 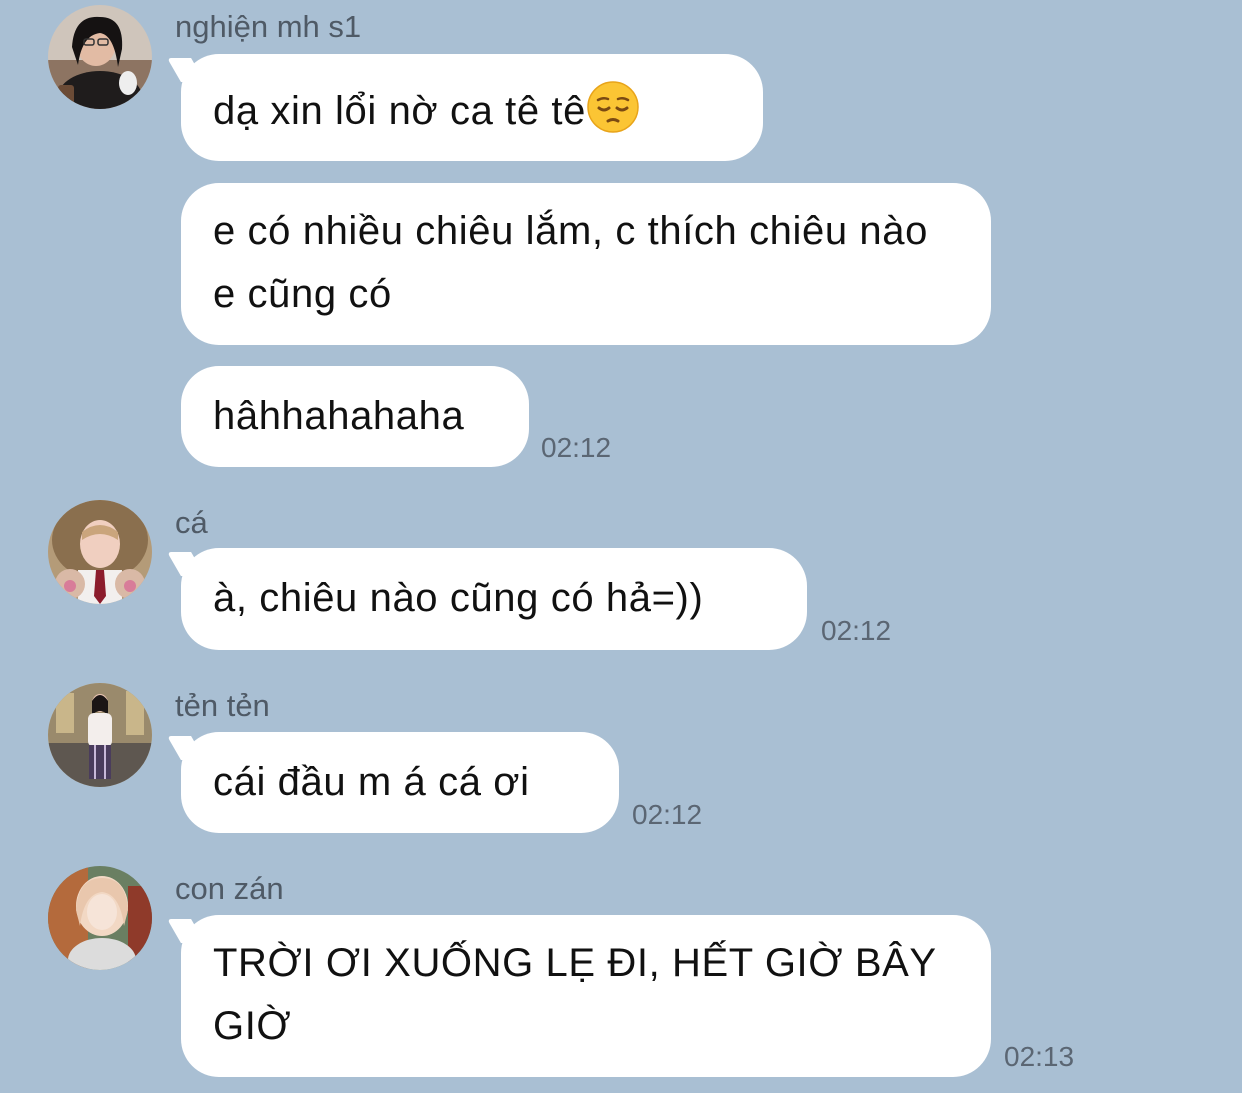 I want to click on message-bubble: à, chiêu nào cũng có hả=)), so click(x=494, y=599).